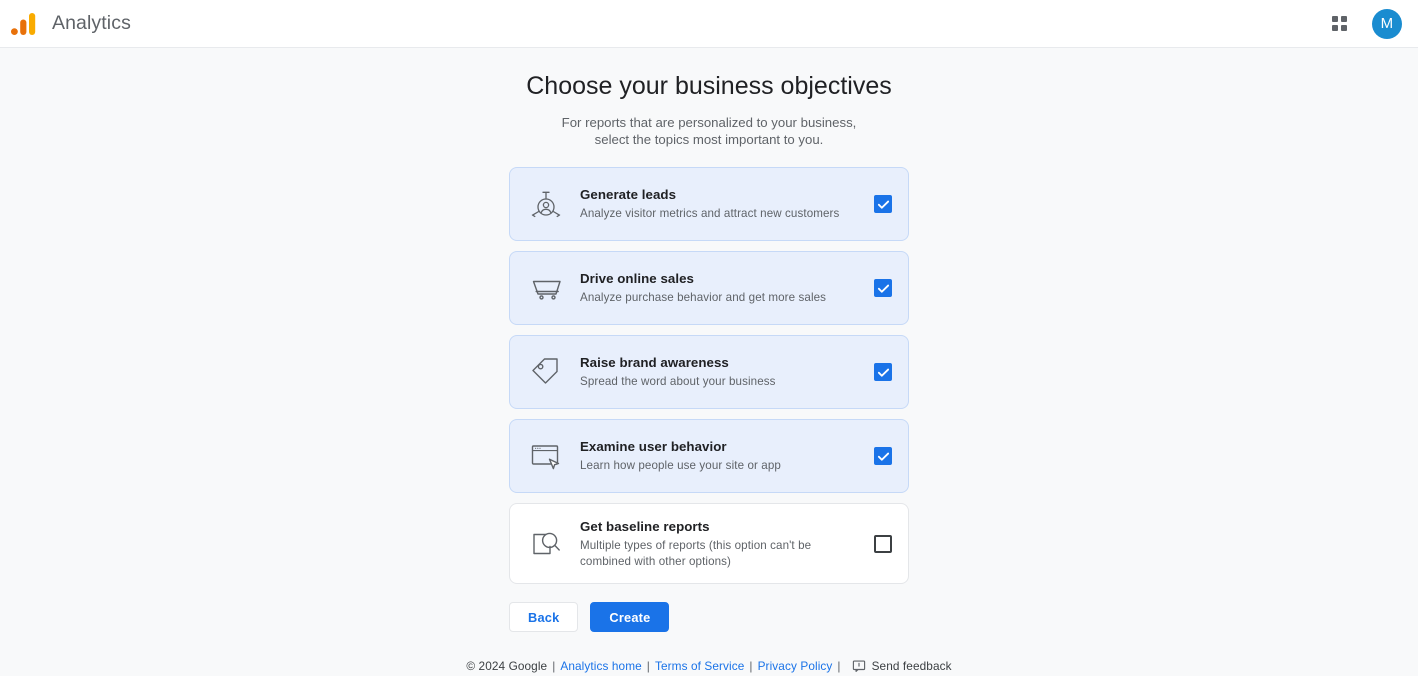  What do you see at coordinates (883, 543) in the screenshot?
I see `objective-checkbox-get-baseline-reports` at bounding box center [883, 543].